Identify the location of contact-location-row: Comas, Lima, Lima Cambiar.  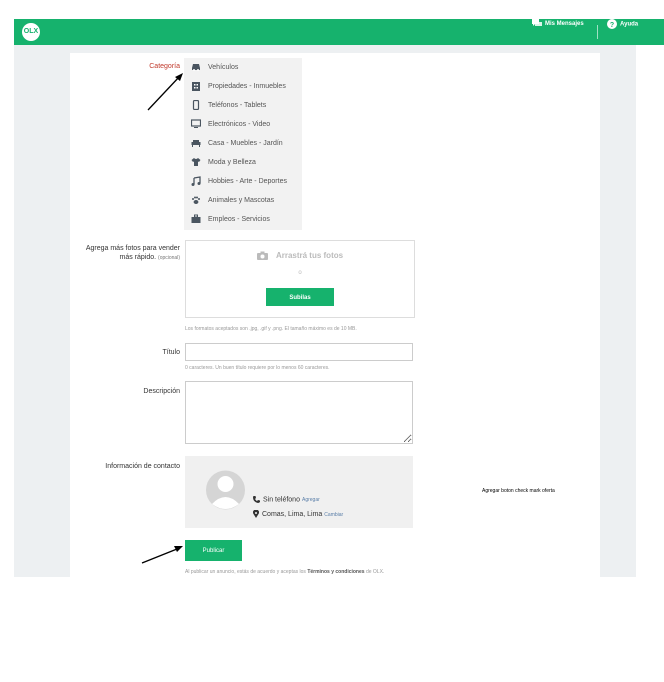
(298, 513).